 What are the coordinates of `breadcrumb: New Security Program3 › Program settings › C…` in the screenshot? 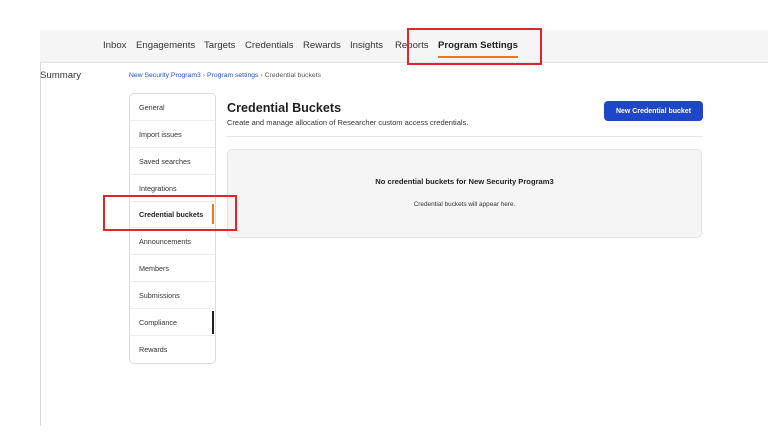 It's located at (225, 75).